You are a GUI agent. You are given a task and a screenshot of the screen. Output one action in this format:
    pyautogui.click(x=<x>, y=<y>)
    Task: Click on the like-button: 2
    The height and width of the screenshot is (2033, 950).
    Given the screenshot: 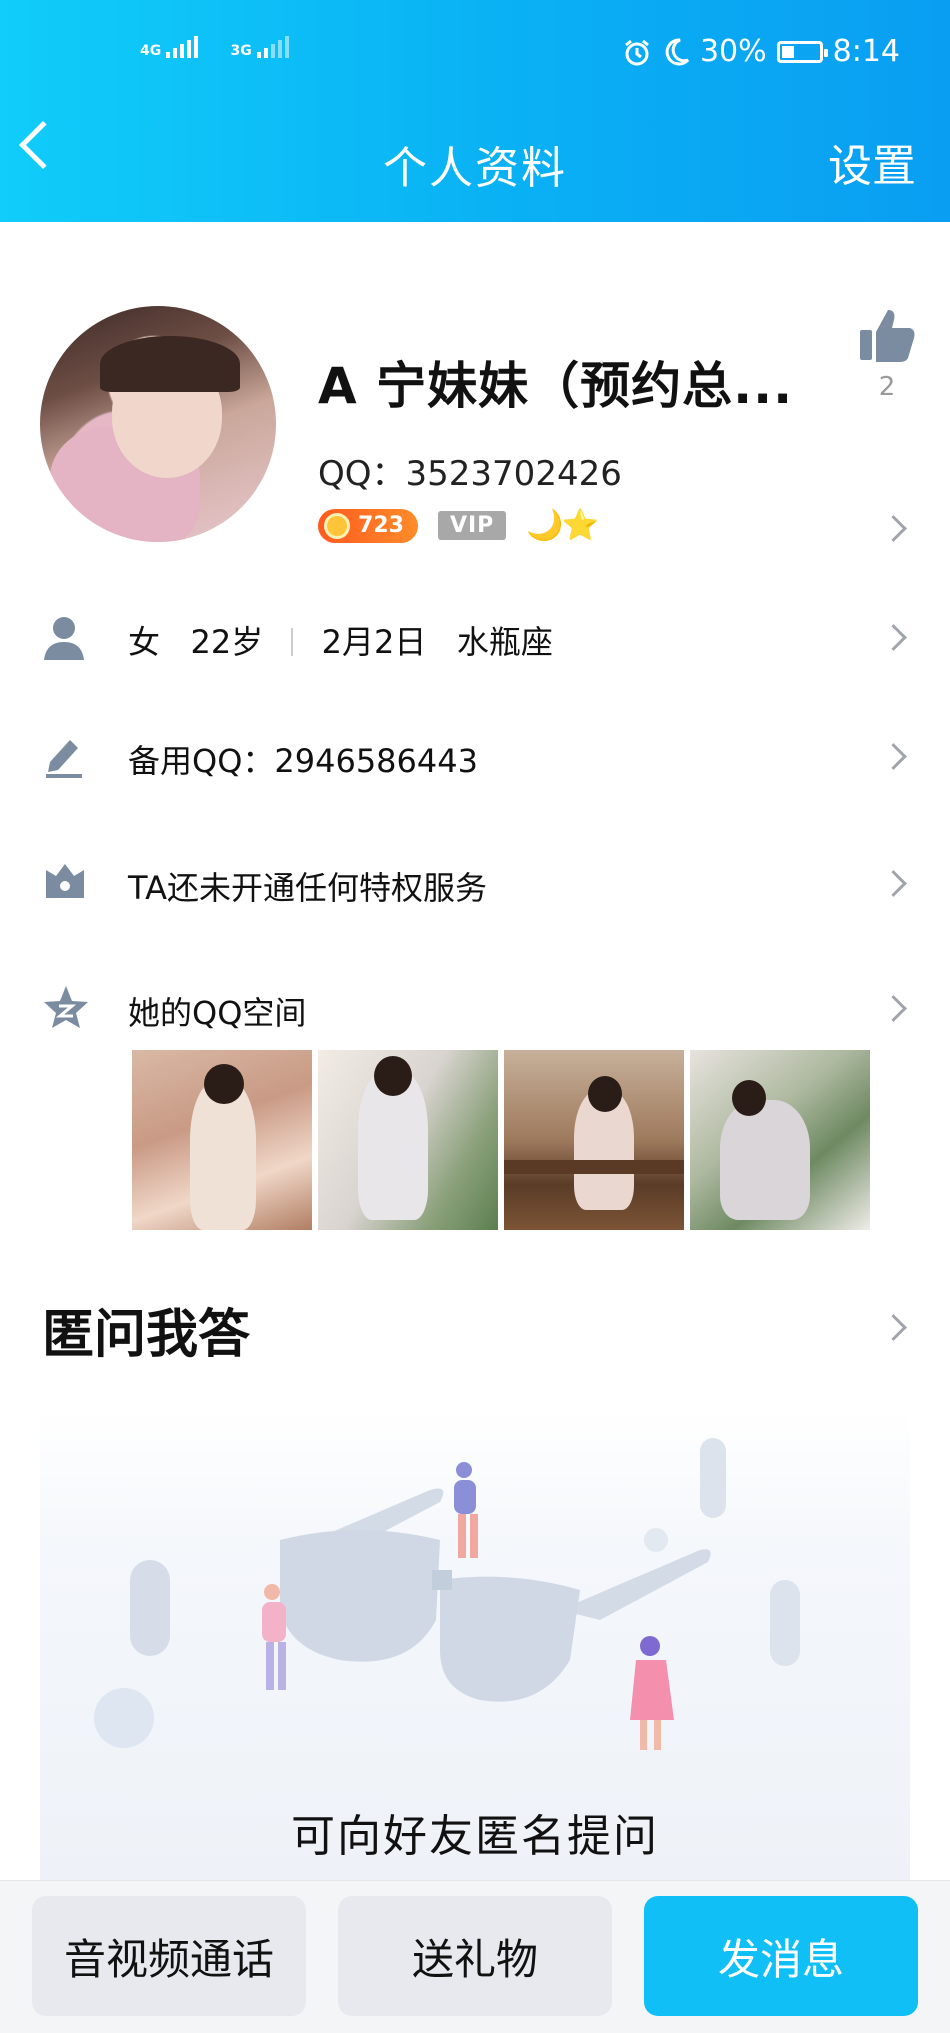 What is the action you would take?
    pyautogui.click(x=887, y=354)
    